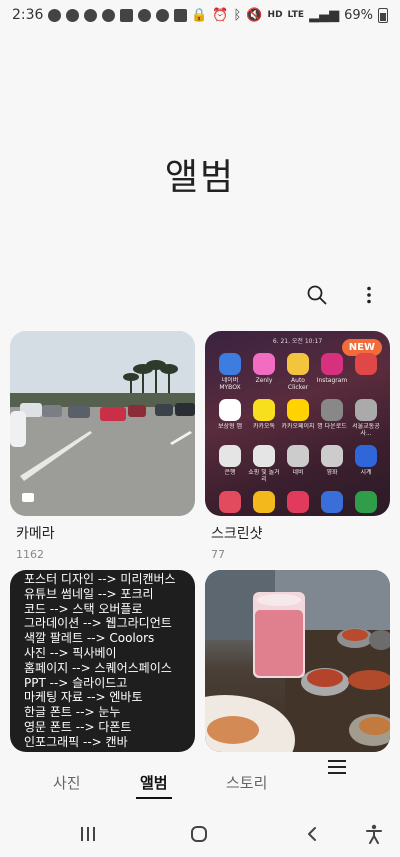 This screenshot has height=857, width=400. What do you see at coordinates (73, 15) in the screenshot?
I see `gear-badge-icon` at bounding box center [73, 15].